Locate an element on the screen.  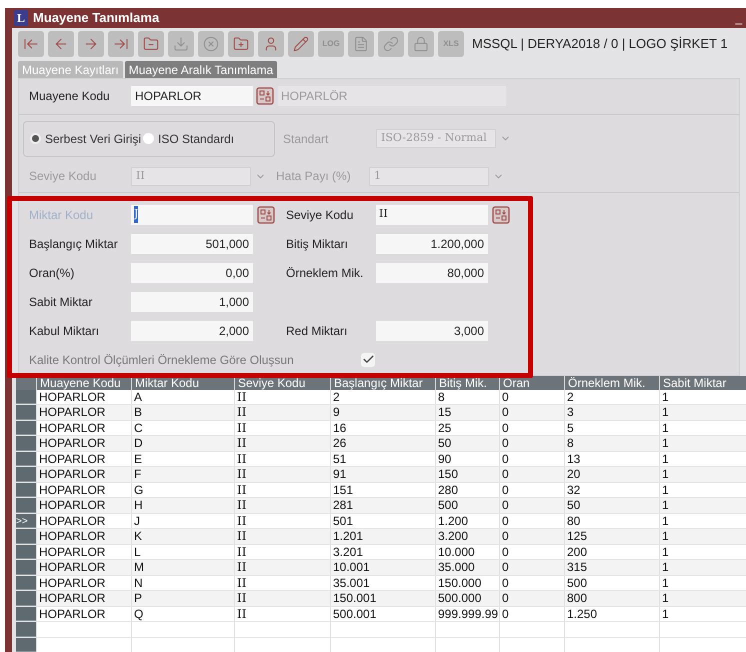
table-cell: 9 is located at coordinates (382, 412).